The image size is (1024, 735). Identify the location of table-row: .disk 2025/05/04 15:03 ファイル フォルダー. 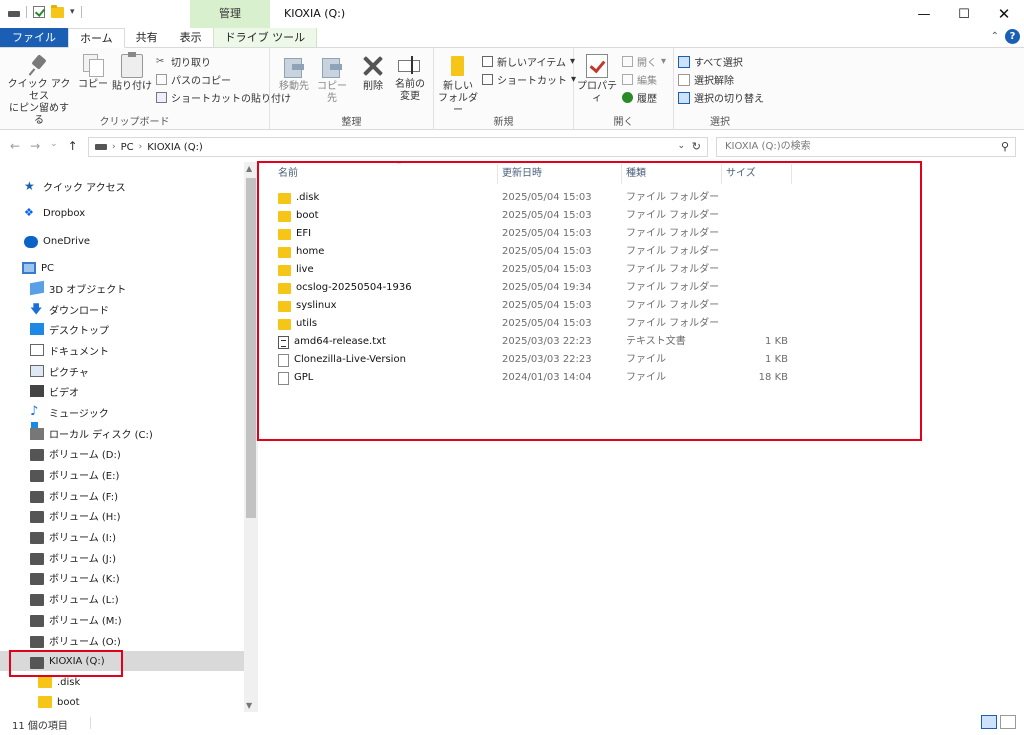
(534, 198).